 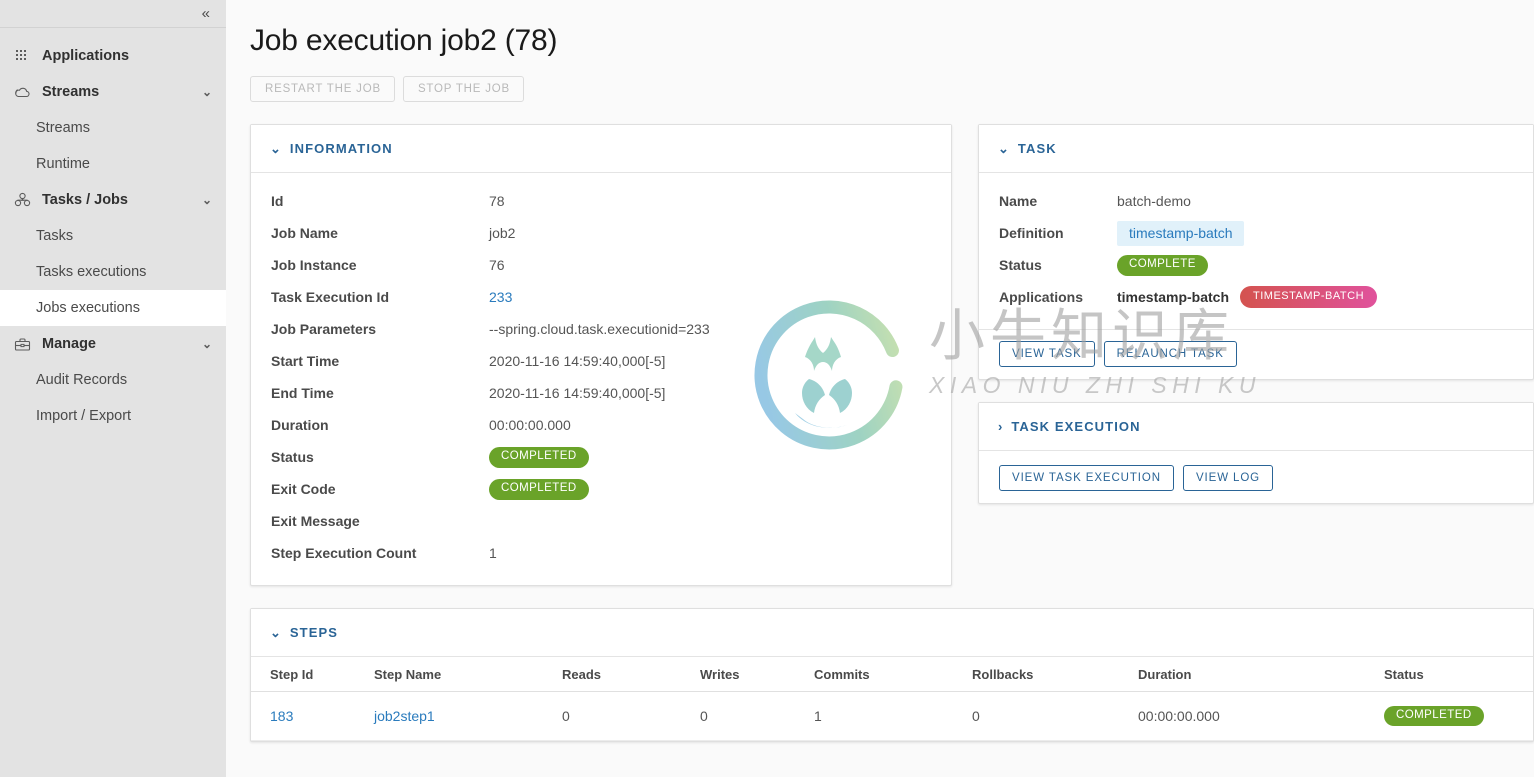 What do you see at coordinates (500, 297) in the screenshot?
I see `task-execution-id-link: 233` at bounding box center [500, 297].